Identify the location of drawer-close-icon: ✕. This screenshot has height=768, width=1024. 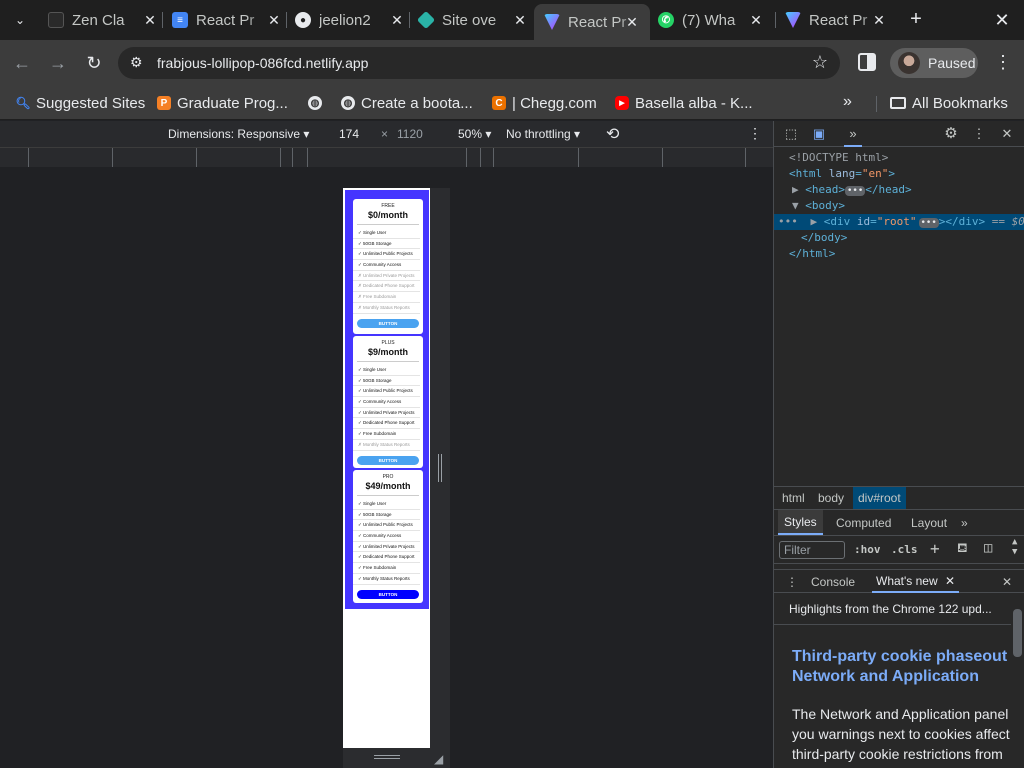
(1007, 582).